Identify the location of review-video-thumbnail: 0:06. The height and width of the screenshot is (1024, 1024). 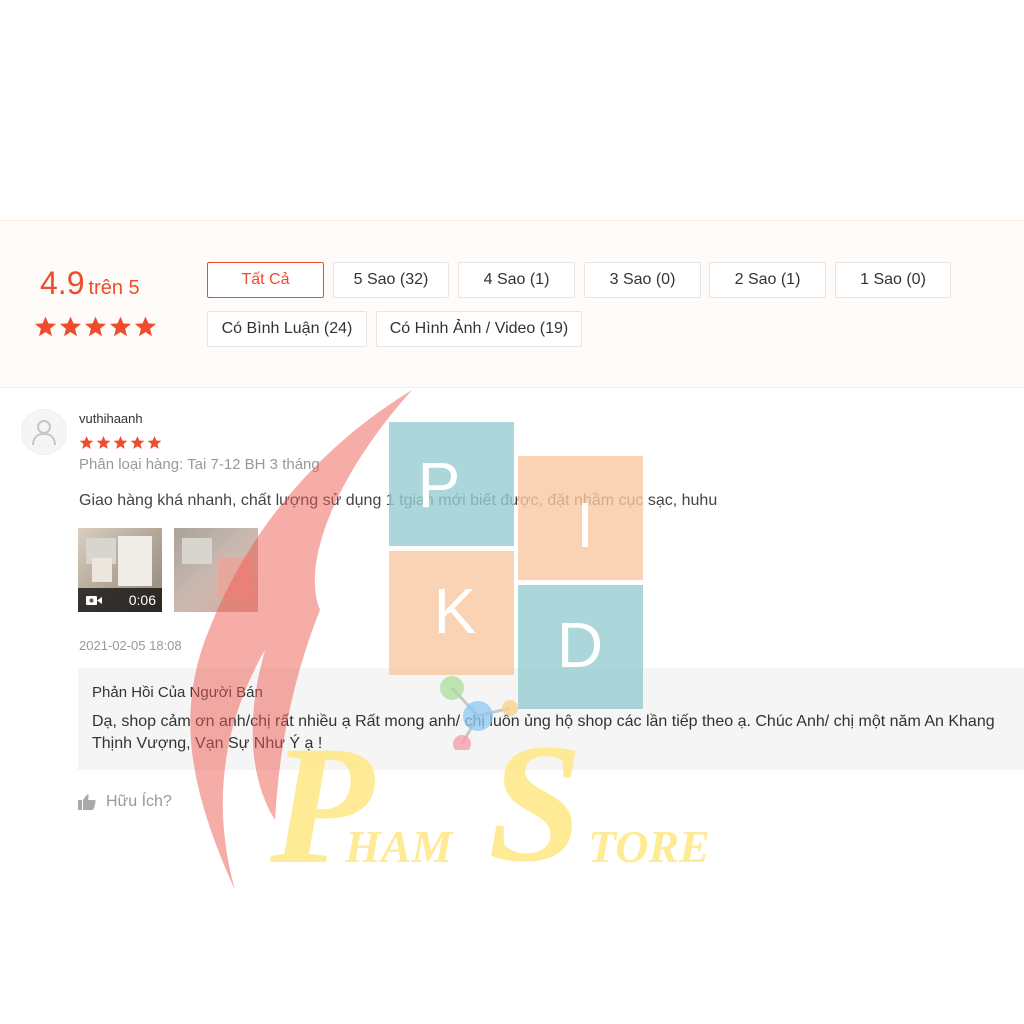
(120, 570).